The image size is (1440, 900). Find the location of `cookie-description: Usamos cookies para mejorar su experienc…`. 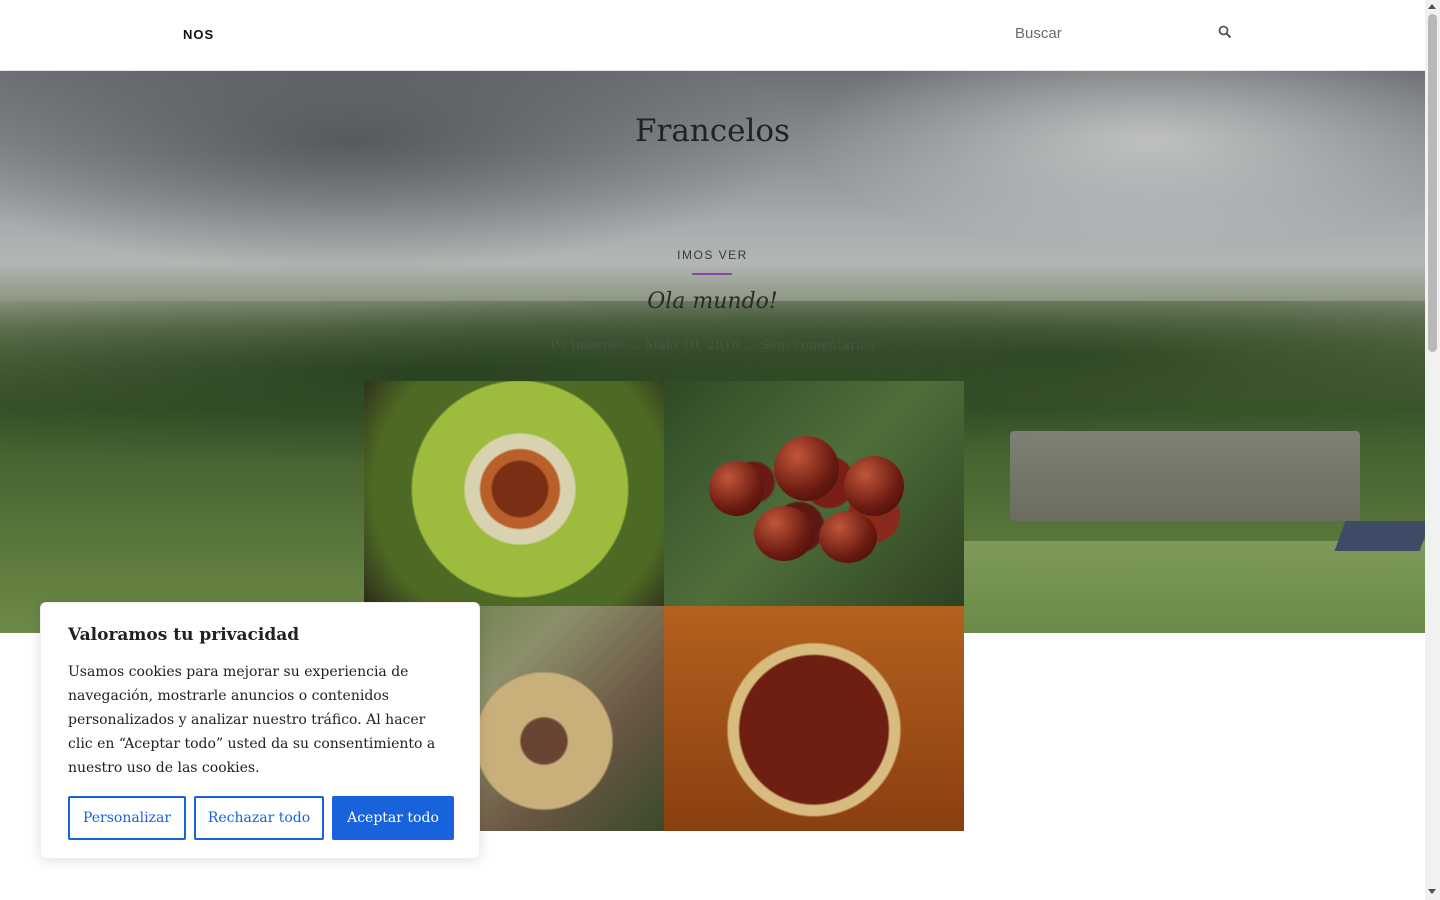

cookie-description: Usamos cookies para mejorar su experienc… is located at coordinates (252, 720).